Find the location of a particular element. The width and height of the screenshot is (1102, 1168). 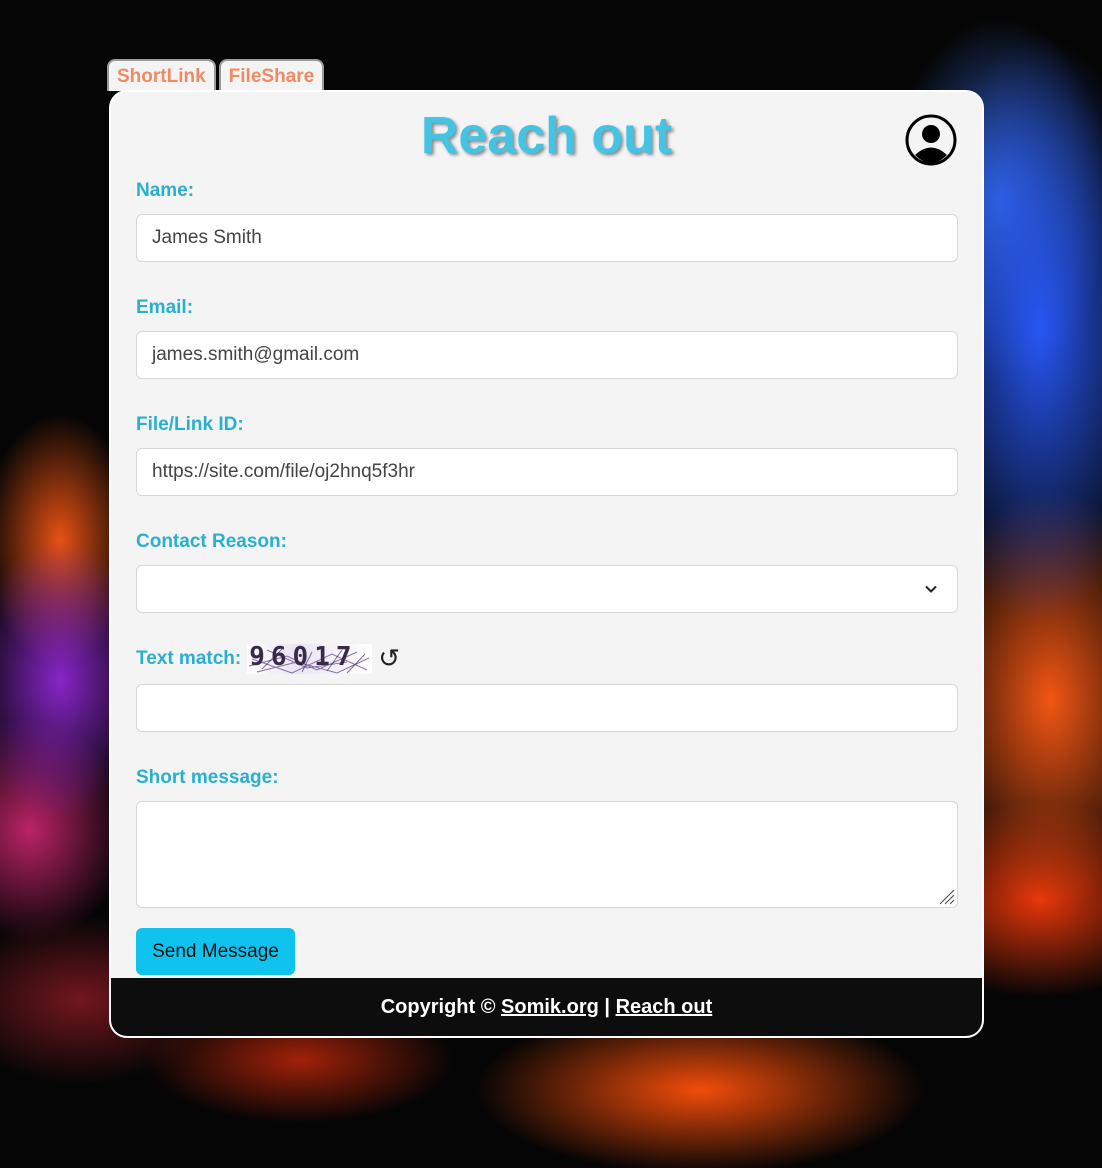

resize-grip-icon is located at coordinates (946, 896).